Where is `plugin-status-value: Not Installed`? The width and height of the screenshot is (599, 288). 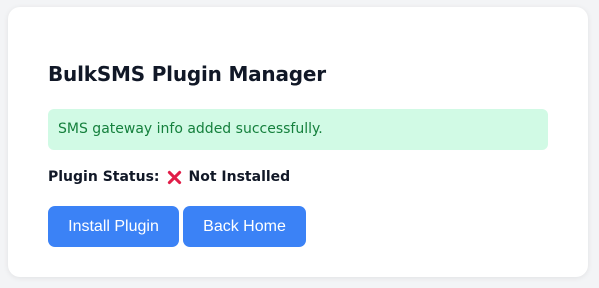
plugin-status-value: Not Installed is located at coordinates (239, 177).